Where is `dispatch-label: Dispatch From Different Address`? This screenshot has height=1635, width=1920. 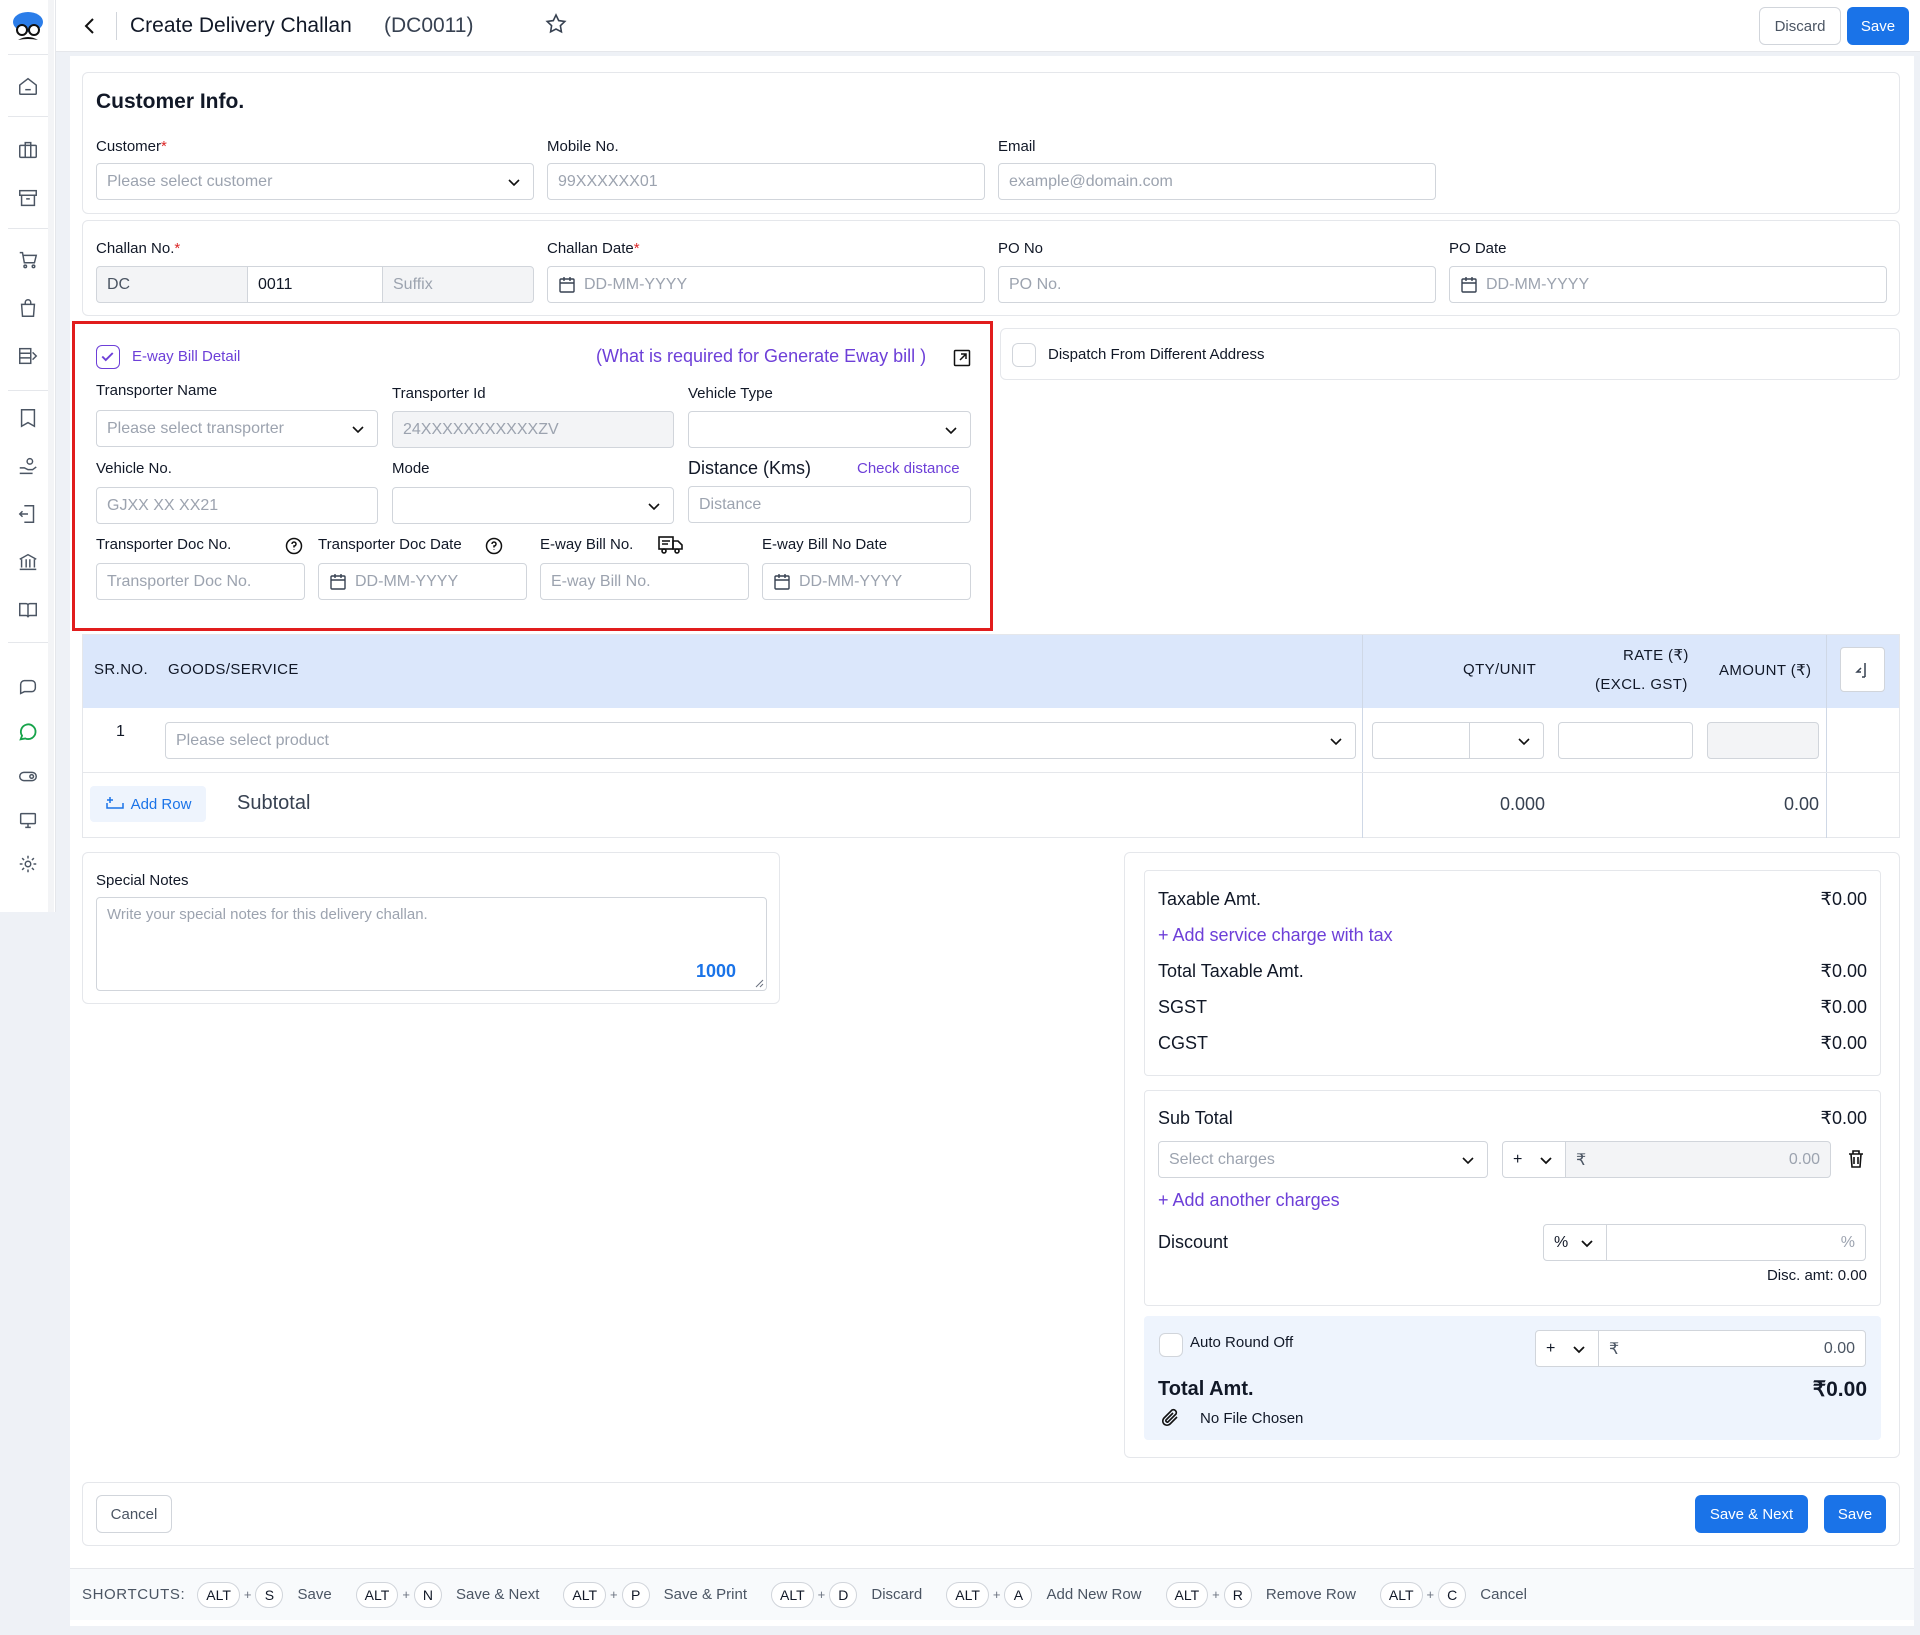
dispatch-label: Dispatch From Different Address is located at coordinates (1156, 354).